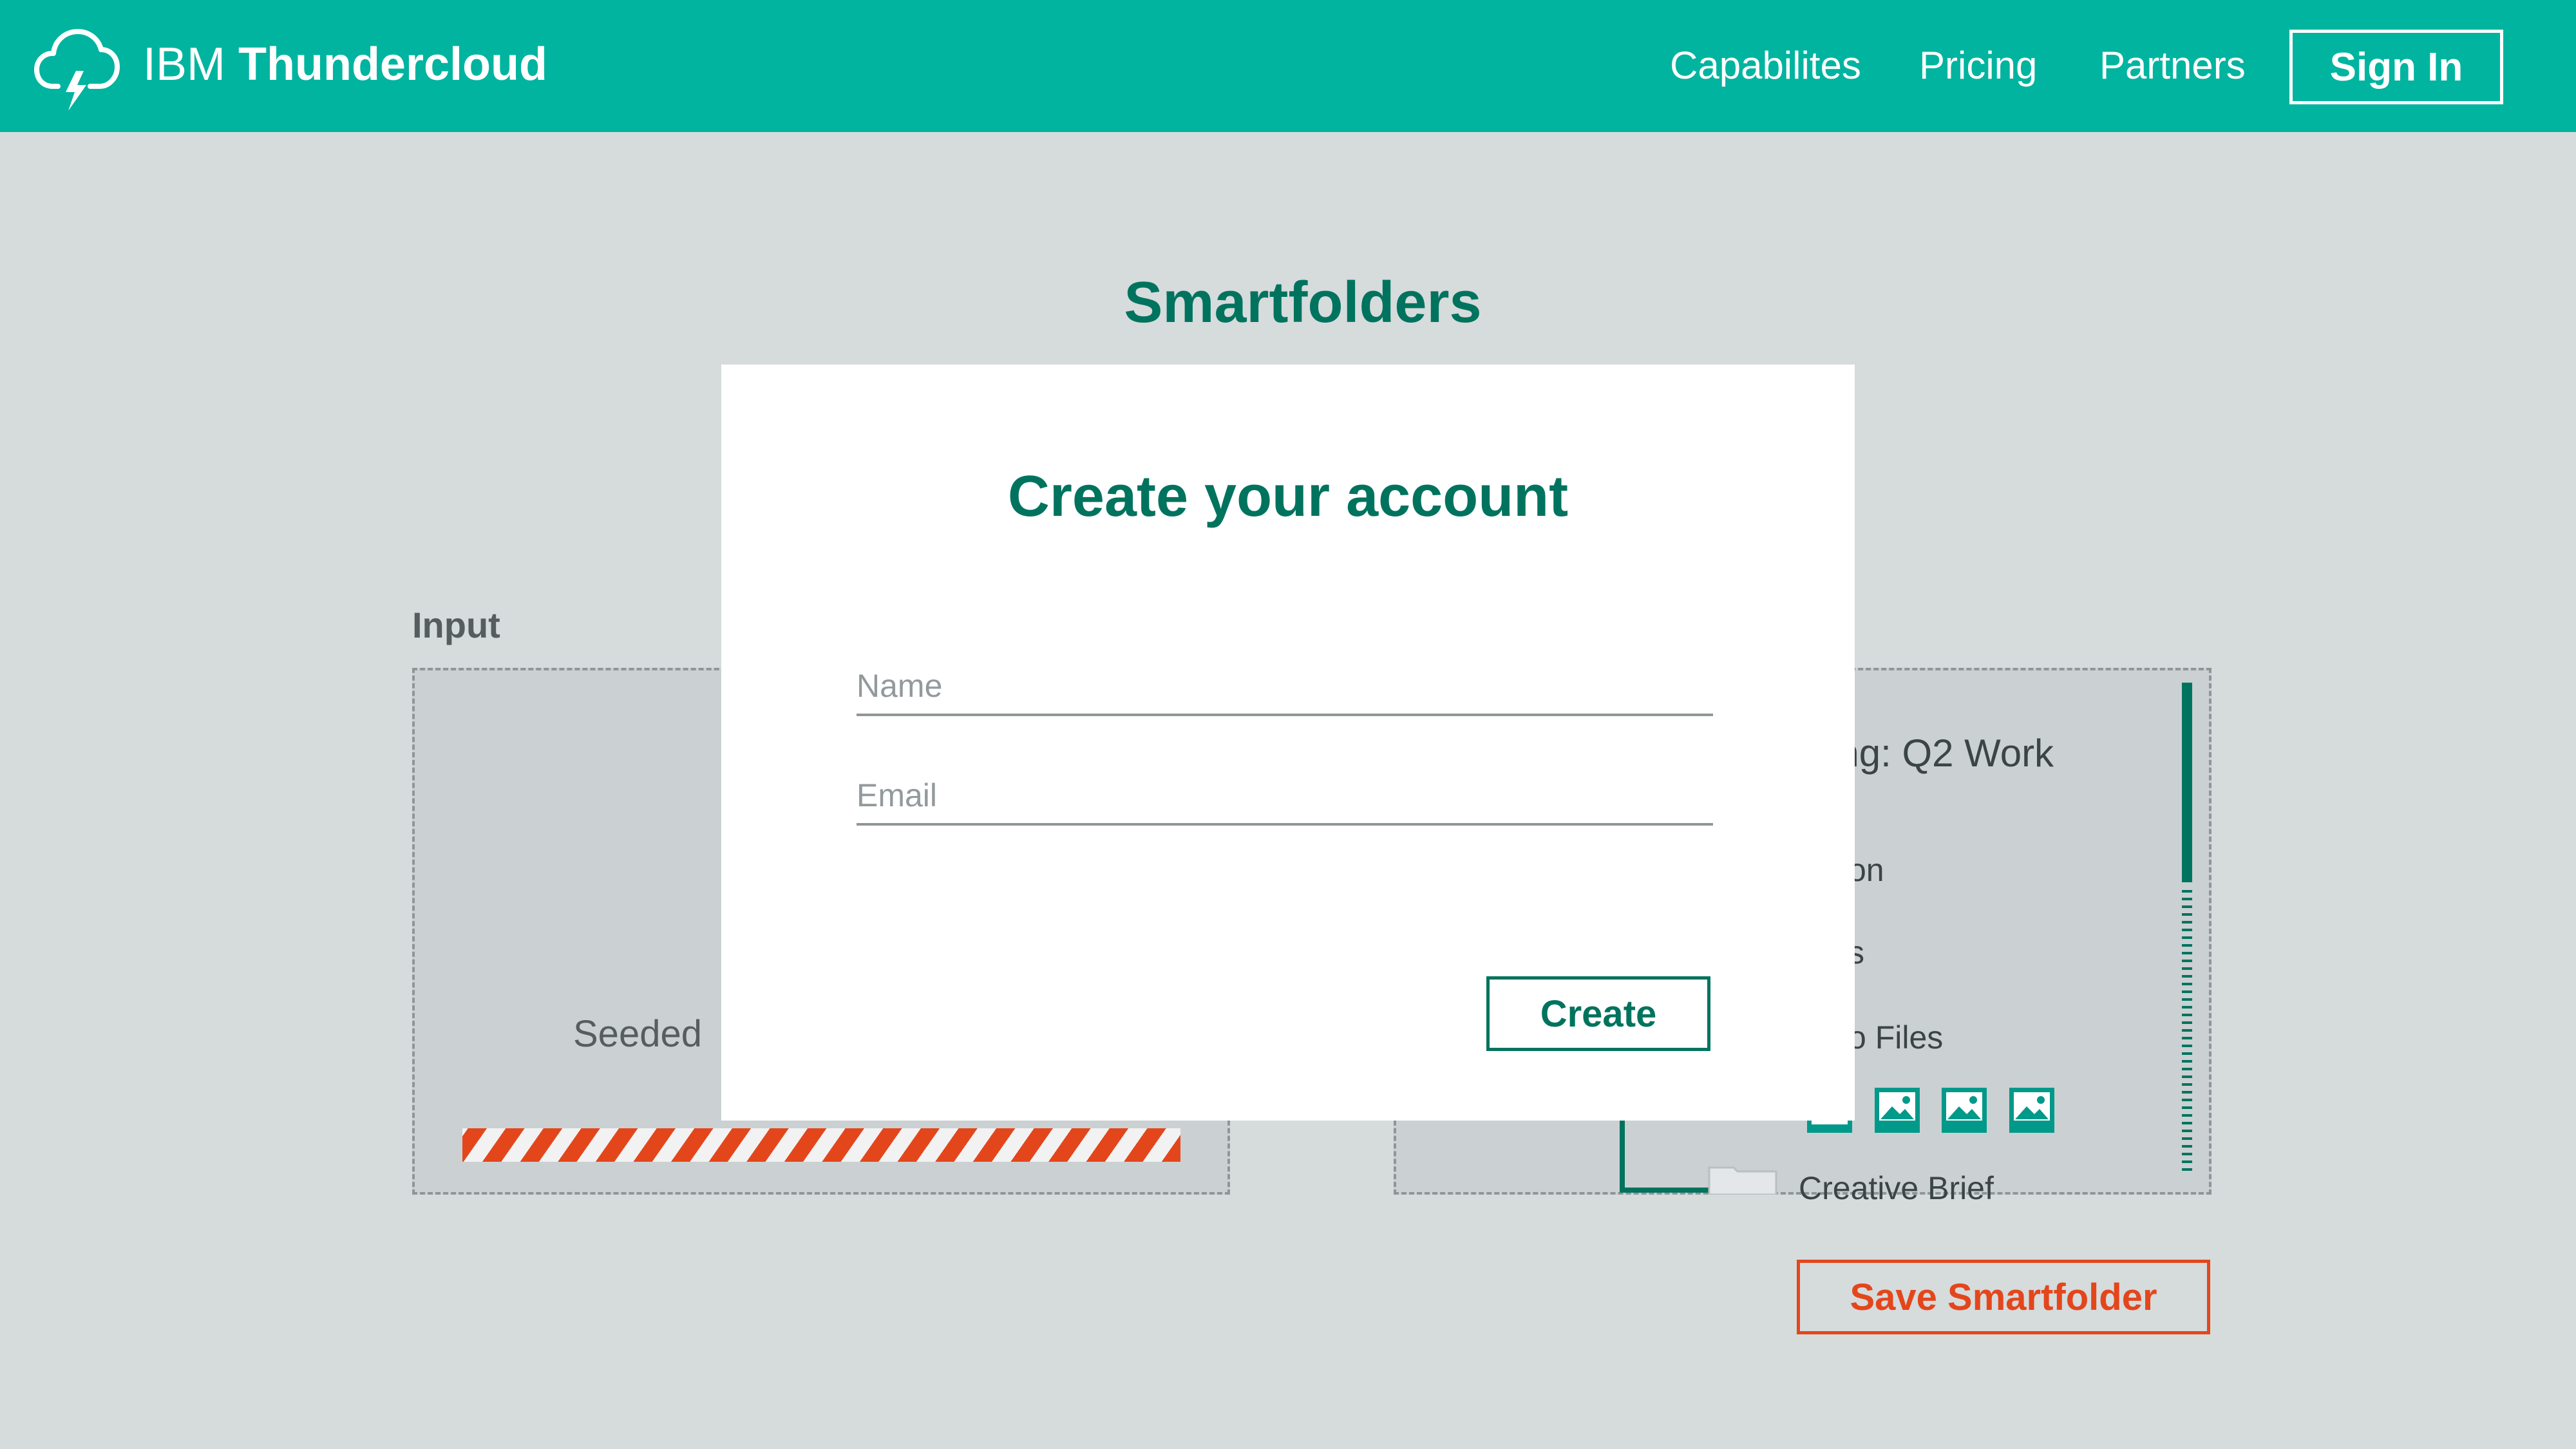 Image resolution: width=2576 pixels, height=1449 pixels. What do you see at coordinates (456, 625) in the screenshot?
I see `input-section-label: Input` at bounding box center [456, 625].